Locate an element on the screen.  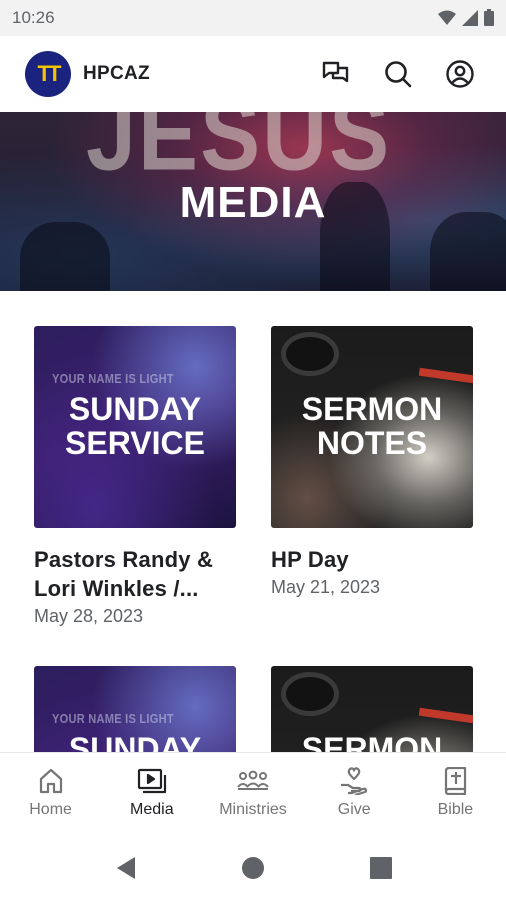
chat-button is located at coordinates (336, 74).